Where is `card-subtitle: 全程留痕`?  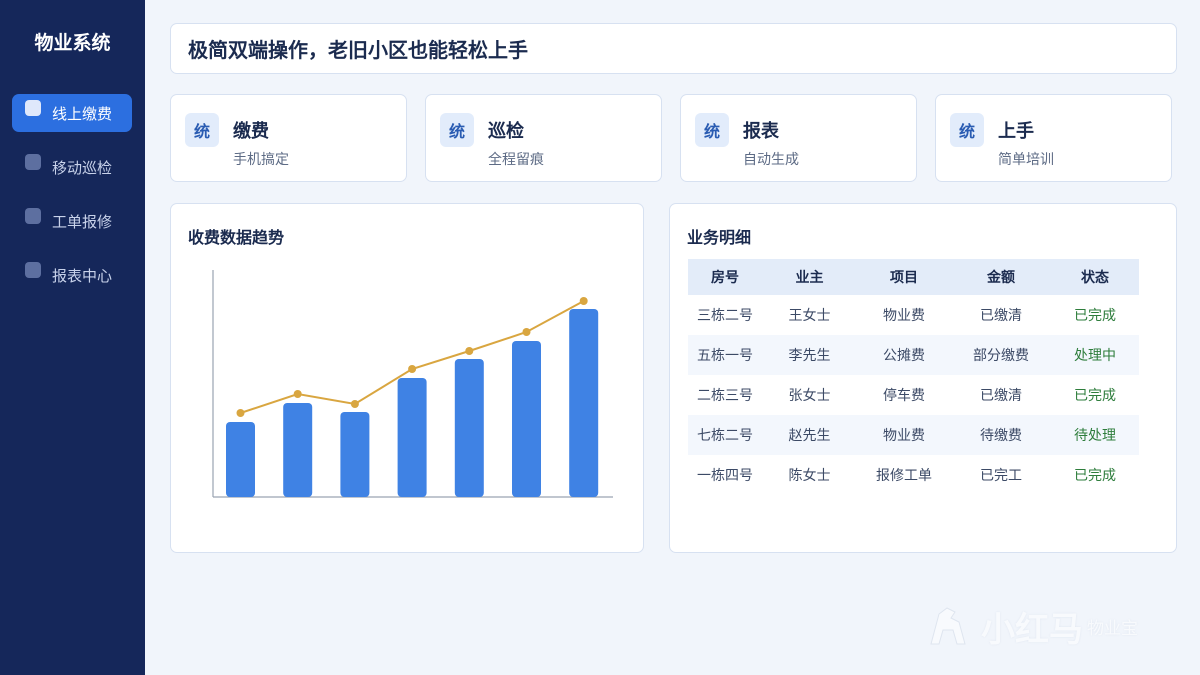 card-subtitle: 全程留痕 is located at coordinates (516, 160).